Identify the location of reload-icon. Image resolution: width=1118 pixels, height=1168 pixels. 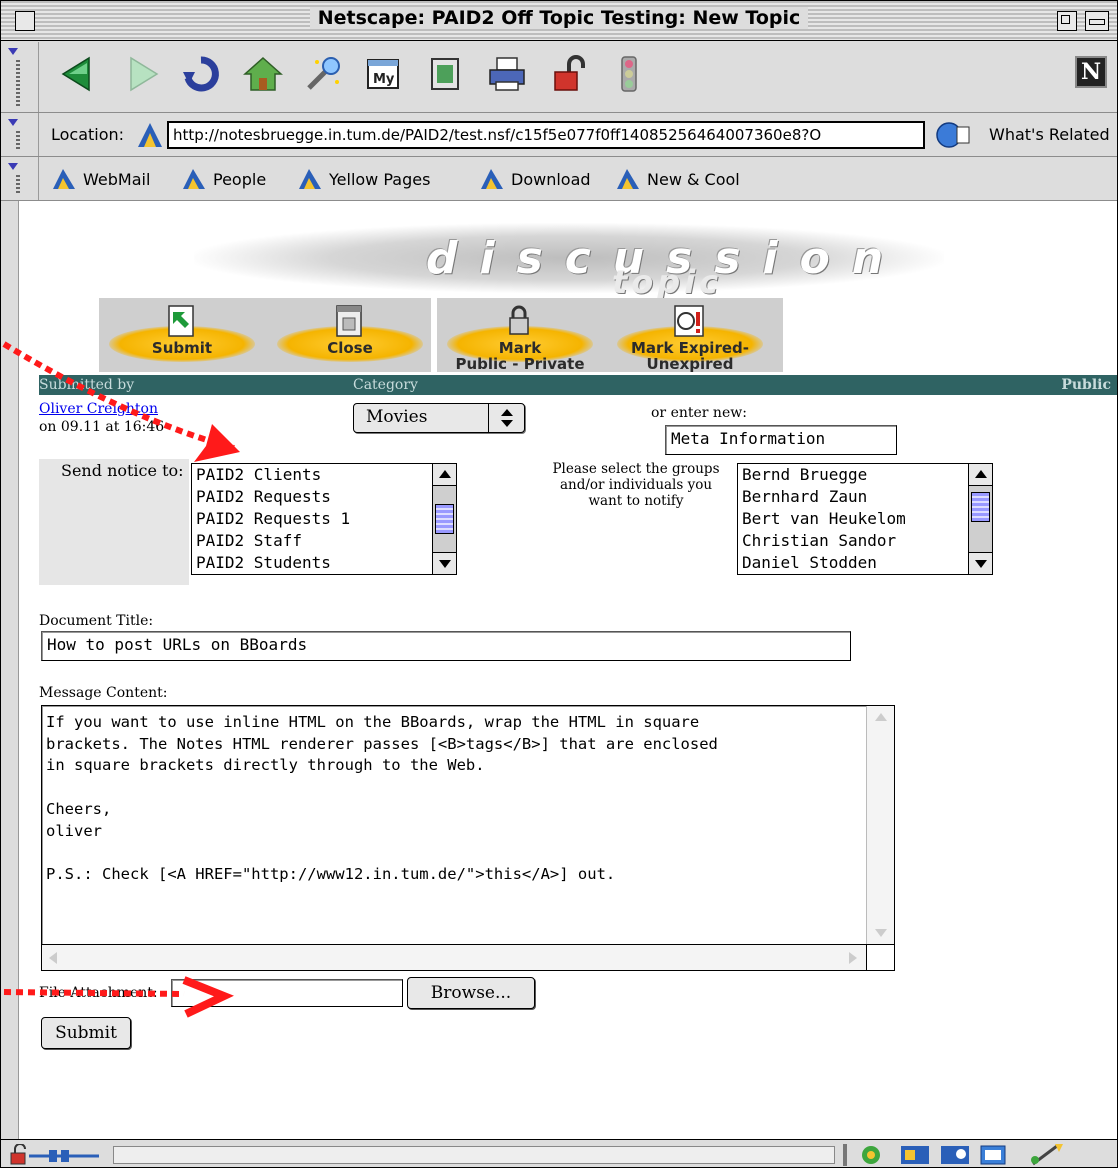
(201, 74).